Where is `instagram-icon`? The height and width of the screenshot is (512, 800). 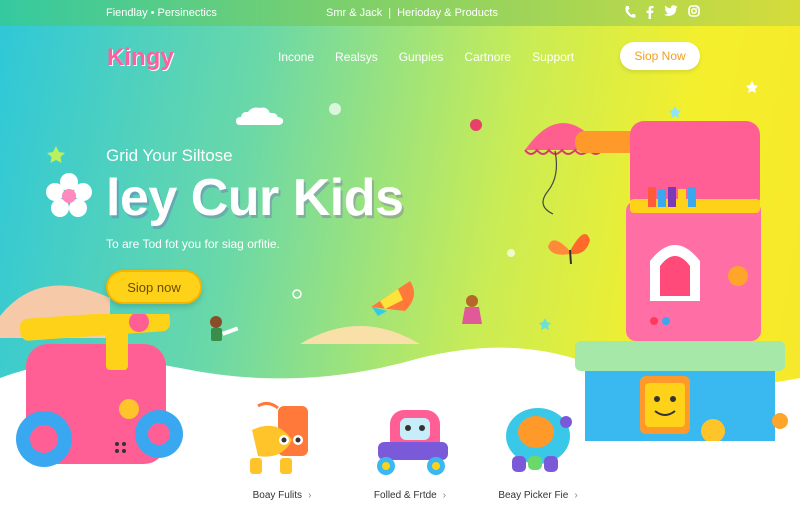
instagram-icon is located at coordinates (694, 14).